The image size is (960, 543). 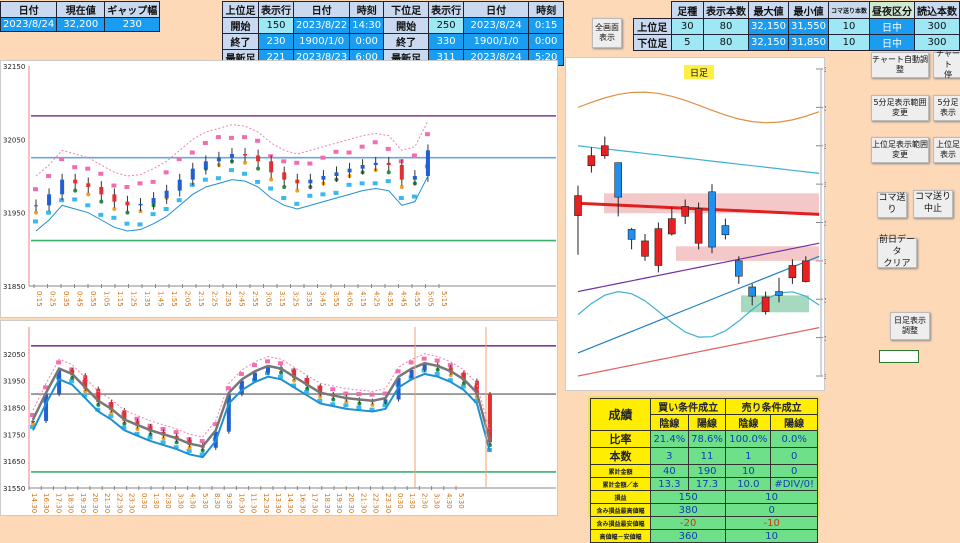 I want to click on x-tick-label: 0:45, so click(x=80, y=299).